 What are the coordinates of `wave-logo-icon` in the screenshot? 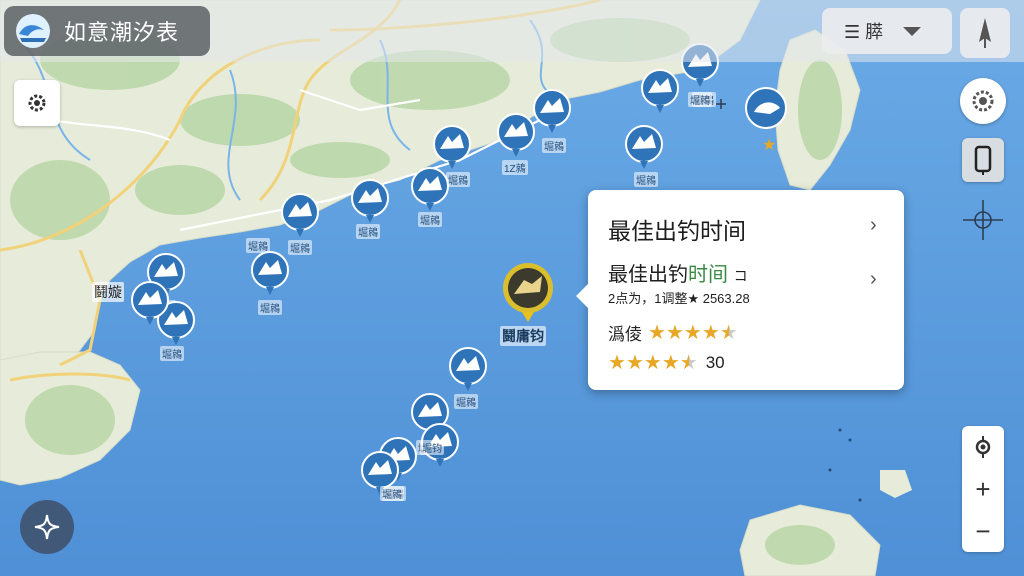 It's located at (33, 31).